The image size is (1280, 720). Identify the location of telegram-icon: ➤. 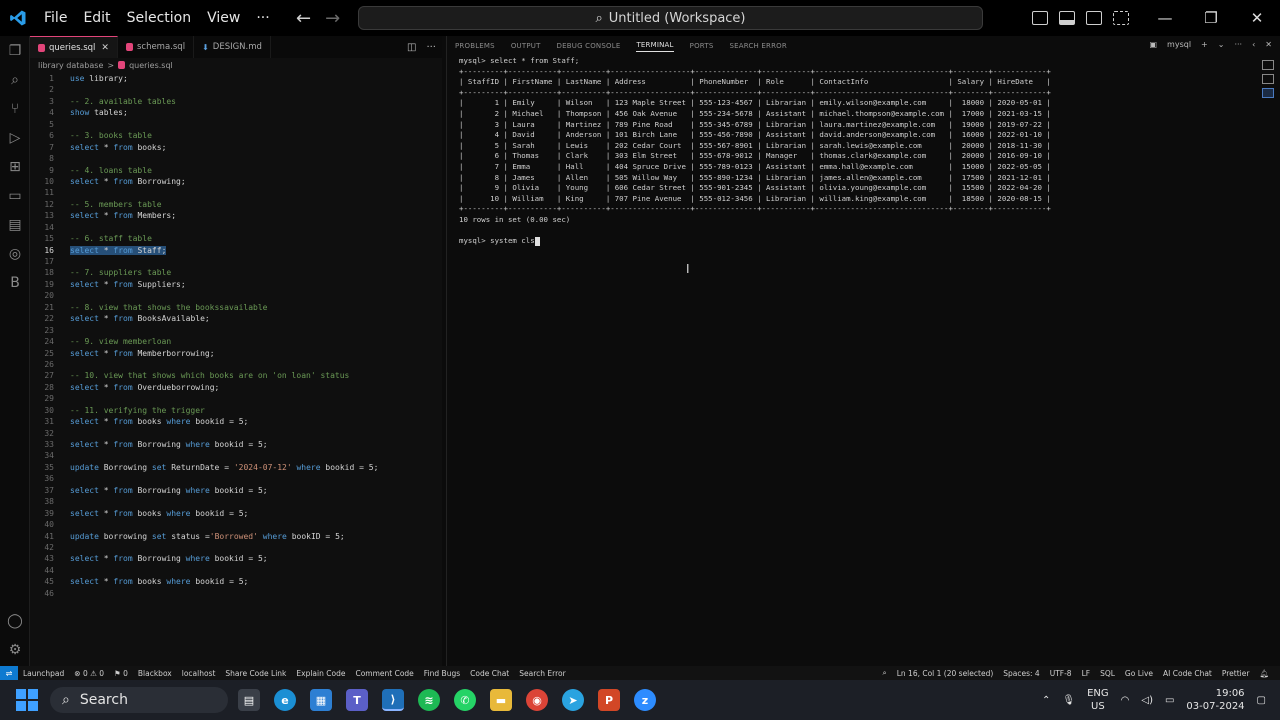
(573, 700).